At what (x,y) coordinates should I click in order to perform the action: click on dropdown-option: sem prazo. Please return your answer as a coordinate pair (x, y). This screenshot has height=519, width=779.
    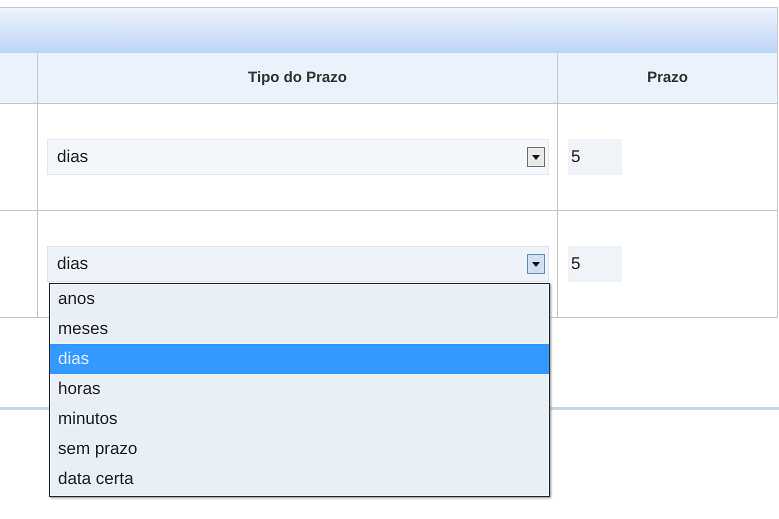
    Looking at the image, I should click on (299, 449).